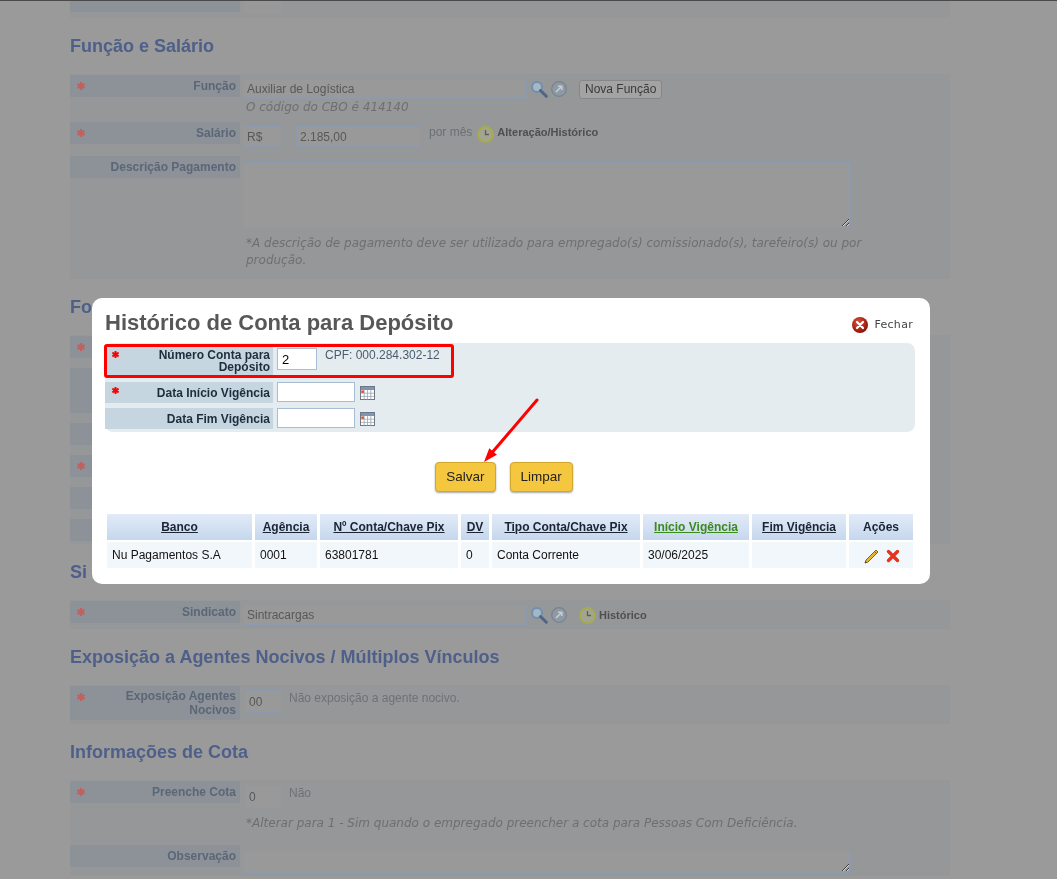 The height and width of the screenshot is (879, 1057). I want to click on action-button: Salvar, so click(465, 477).